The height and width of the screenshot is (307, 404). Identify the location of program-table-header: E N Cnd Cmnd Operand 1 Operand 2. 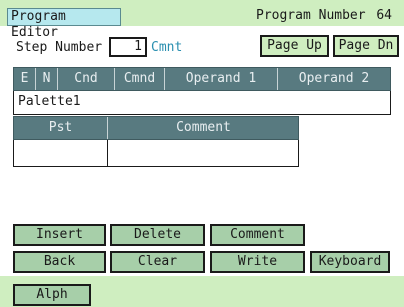
(202, 79).